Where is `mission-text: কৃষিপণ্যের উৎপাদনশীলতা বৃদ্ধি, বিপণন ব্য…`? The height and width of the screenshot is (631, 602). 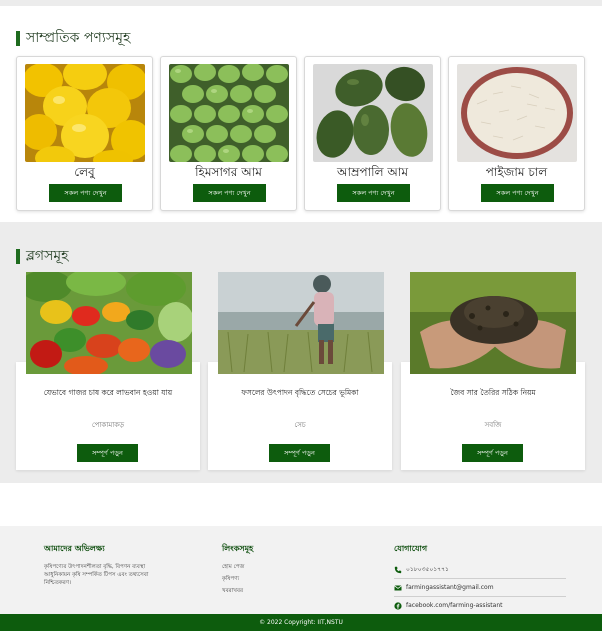 mission-text: কৃষিপণ্যের উৎপাদনশীলতা বৃদ্ধি, বিপণন ব্য… is located at coordinates (96, 575).